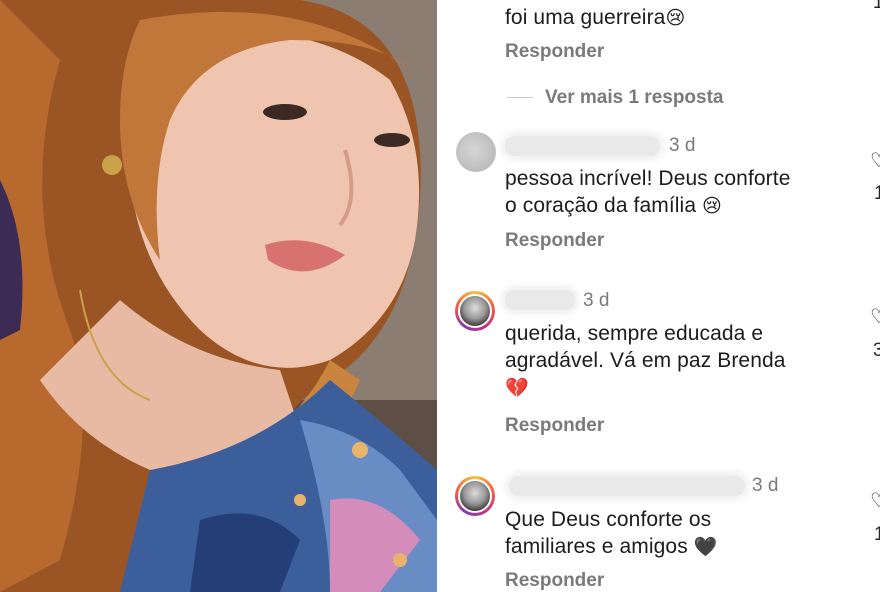  Describe the element at coordinates (634, 98) in the screenshot. I see `view-more-replies-label: Ver mais 1 resposta` at that location.